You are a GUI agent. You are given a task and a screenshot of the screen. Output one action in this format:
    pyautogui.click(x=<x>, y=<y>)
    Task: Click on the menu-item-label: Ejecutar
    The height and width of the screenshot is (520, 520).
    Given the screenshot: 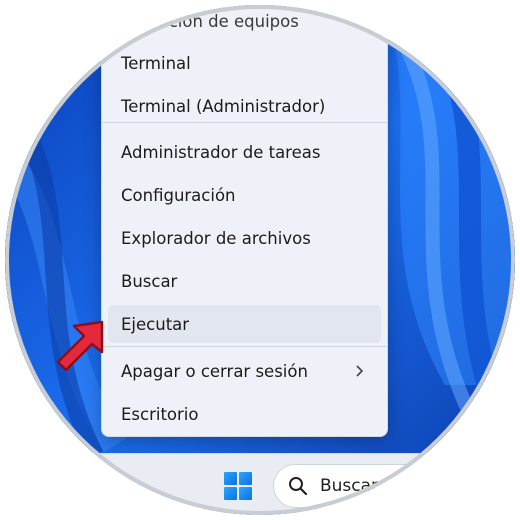 What is the action you would take?
    pyautogui.click(x=155, y=324)
    